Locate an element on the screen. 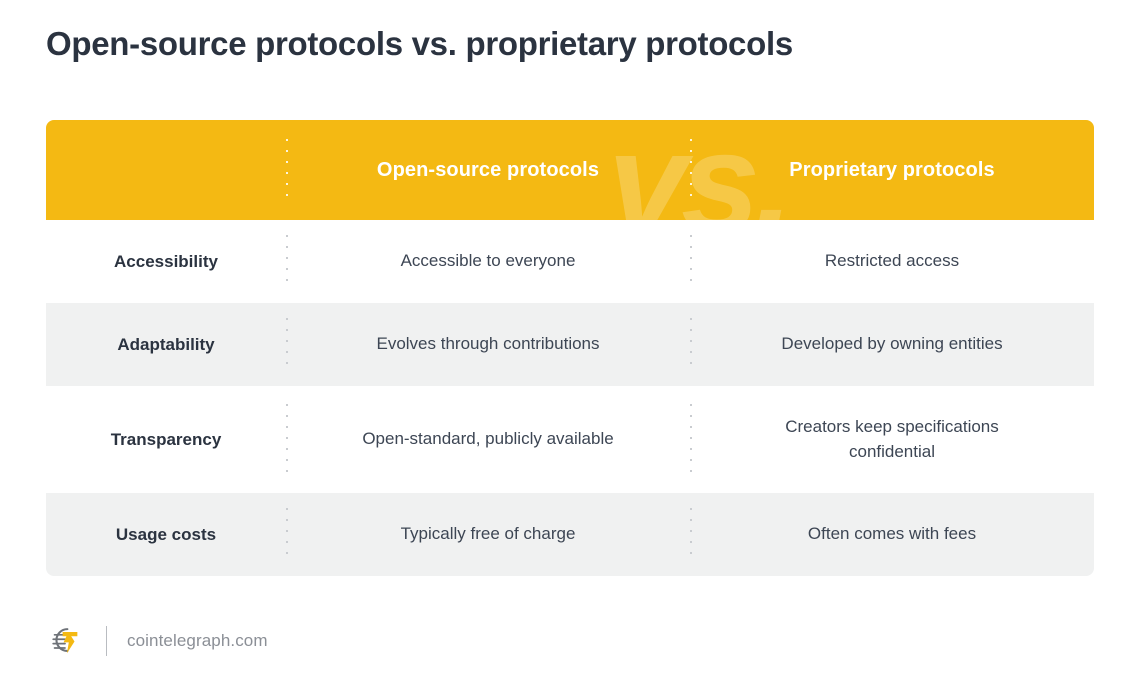 The height and width of the screenshot is (694, 1140). row-open-source-value: Accessible to everyone is located at coordinates (488, 261).